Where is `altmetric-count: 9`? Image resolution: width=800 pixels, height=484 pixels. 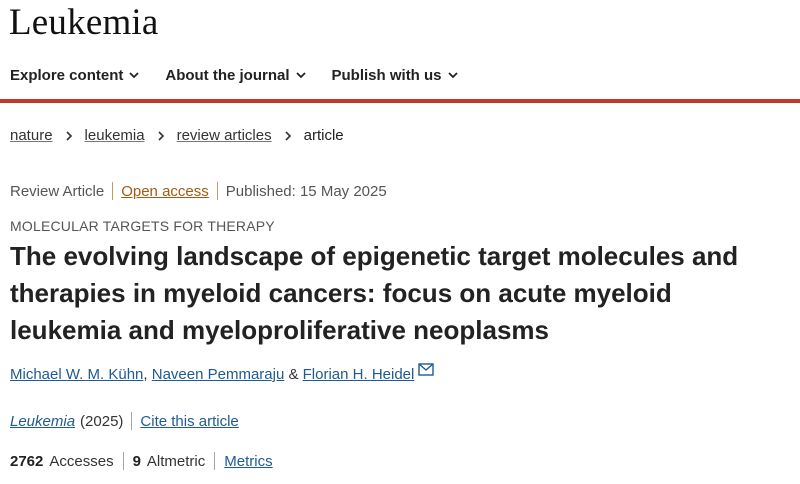 altmetric-count: 9 is located at coordinates (136, 461).